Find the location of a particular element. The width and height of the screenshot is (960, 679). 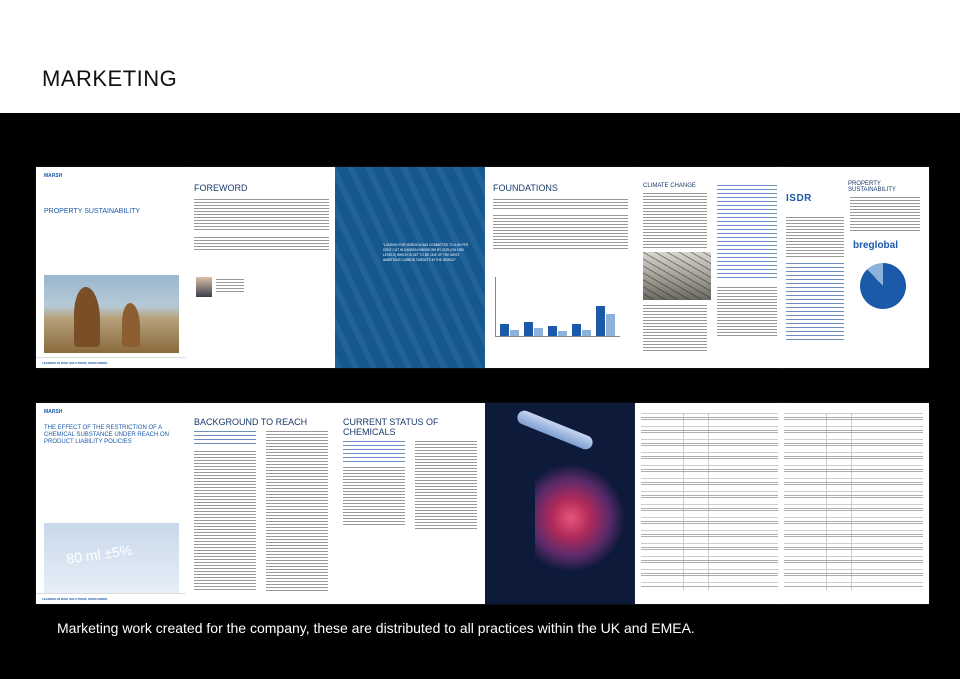

current-status-title: CURRENT STATUS OF CHEMICALS is located at coordinates (391, 427).